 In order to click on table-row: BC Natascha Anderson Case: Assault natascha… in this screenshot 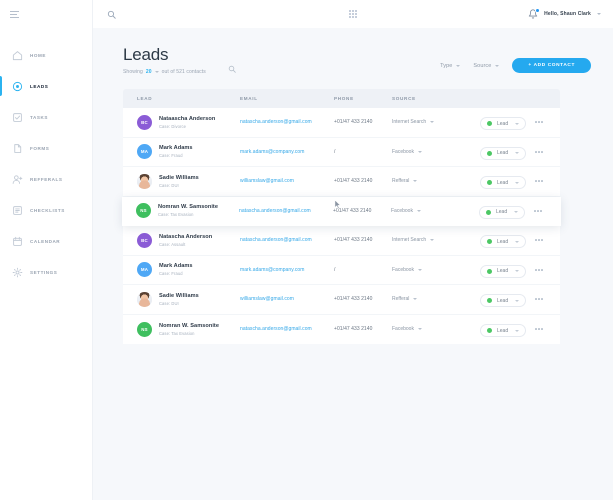, I will do `click(341, 241)`.